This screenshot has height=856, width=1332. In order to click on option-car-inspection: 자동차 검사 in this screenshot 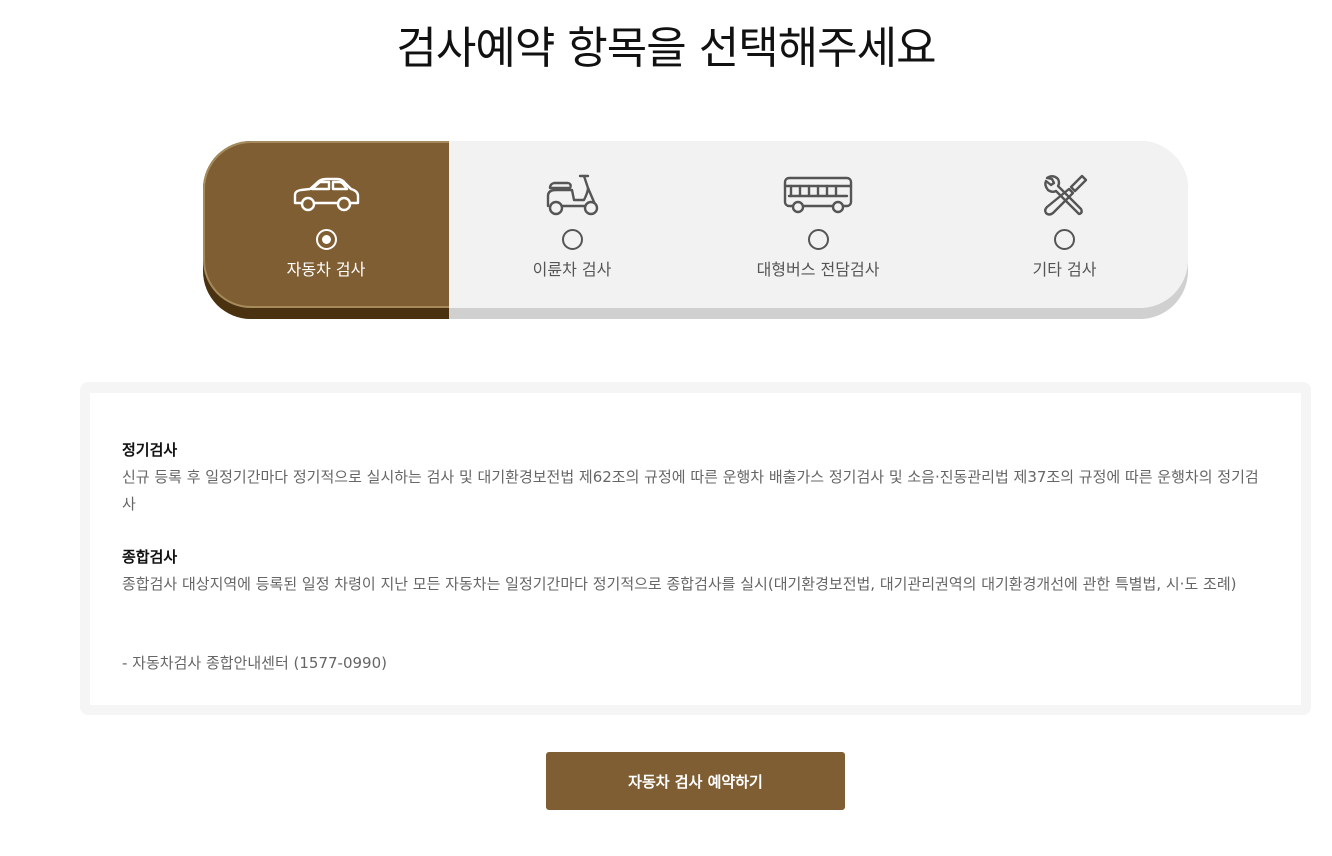, I will do `click(326, 224)`.